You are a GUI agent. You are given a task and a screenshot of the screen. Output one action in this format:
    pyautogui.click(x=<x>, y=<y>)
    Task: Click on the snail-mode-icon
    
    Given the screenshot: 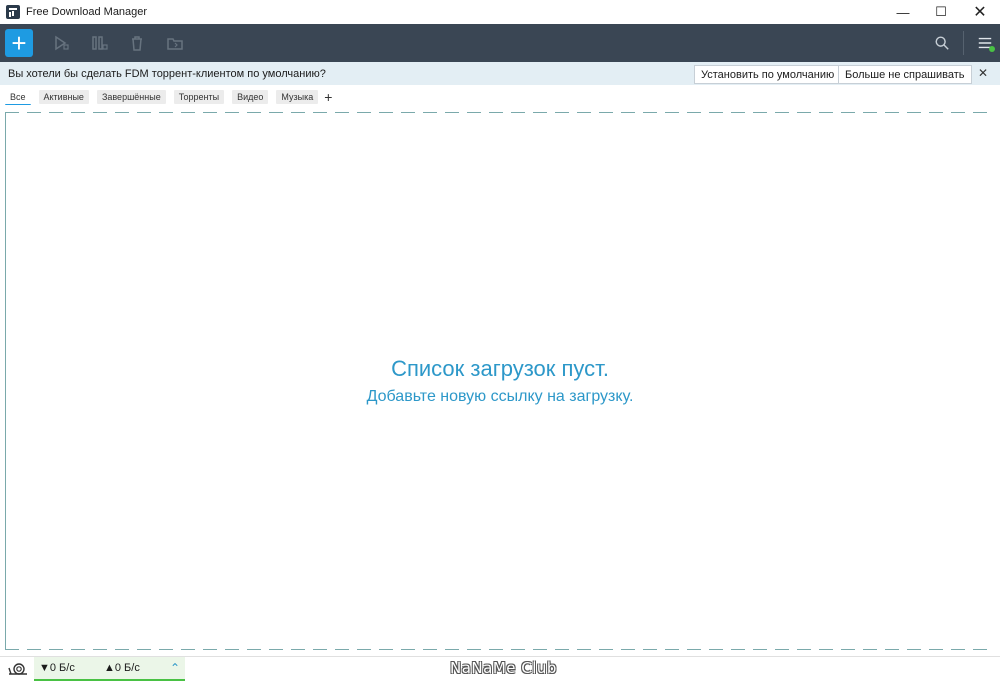 What is the action you would take?
    pyautogui.click(x=18, y=669)
    